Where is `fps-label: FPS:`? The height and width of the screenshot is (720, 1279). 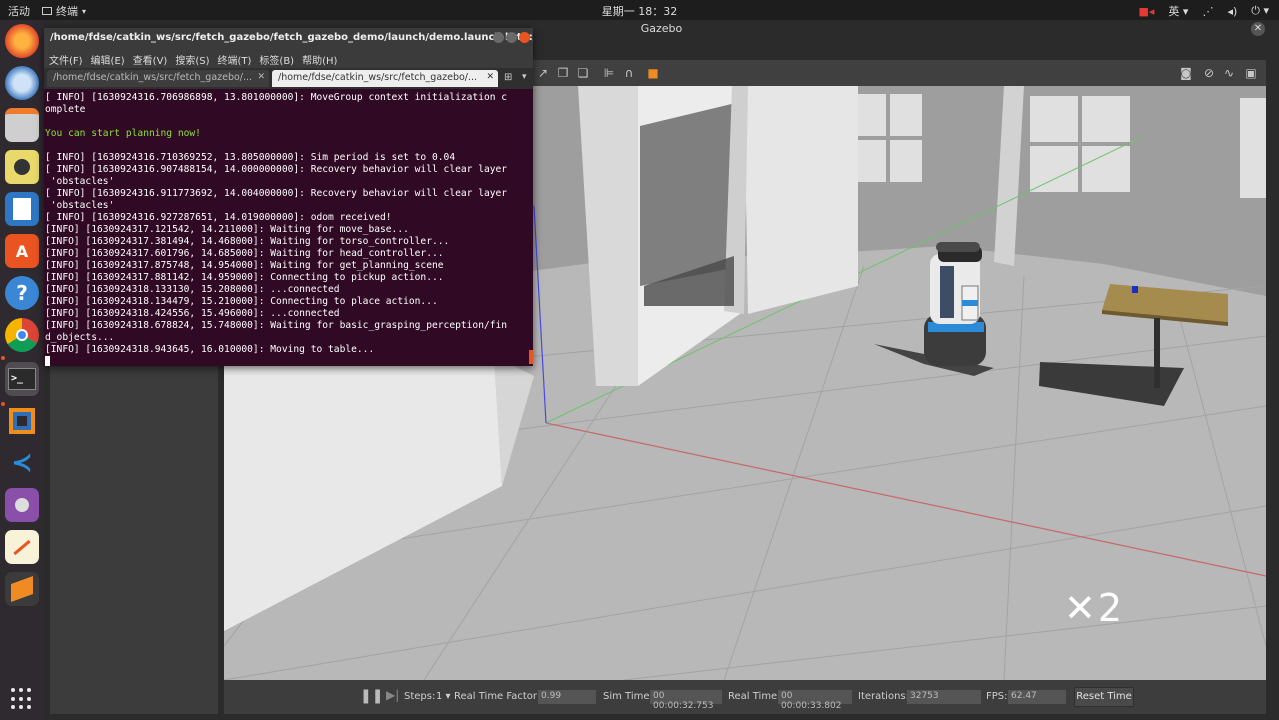
fps-label: FPS: is located at coordinates (997, 696).